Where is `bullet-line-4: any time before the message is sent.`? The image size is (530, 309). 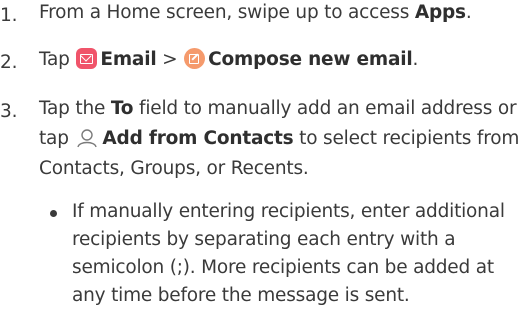 bullet-line-4: any time before the message is sent. is located at coordinates (241, 295).